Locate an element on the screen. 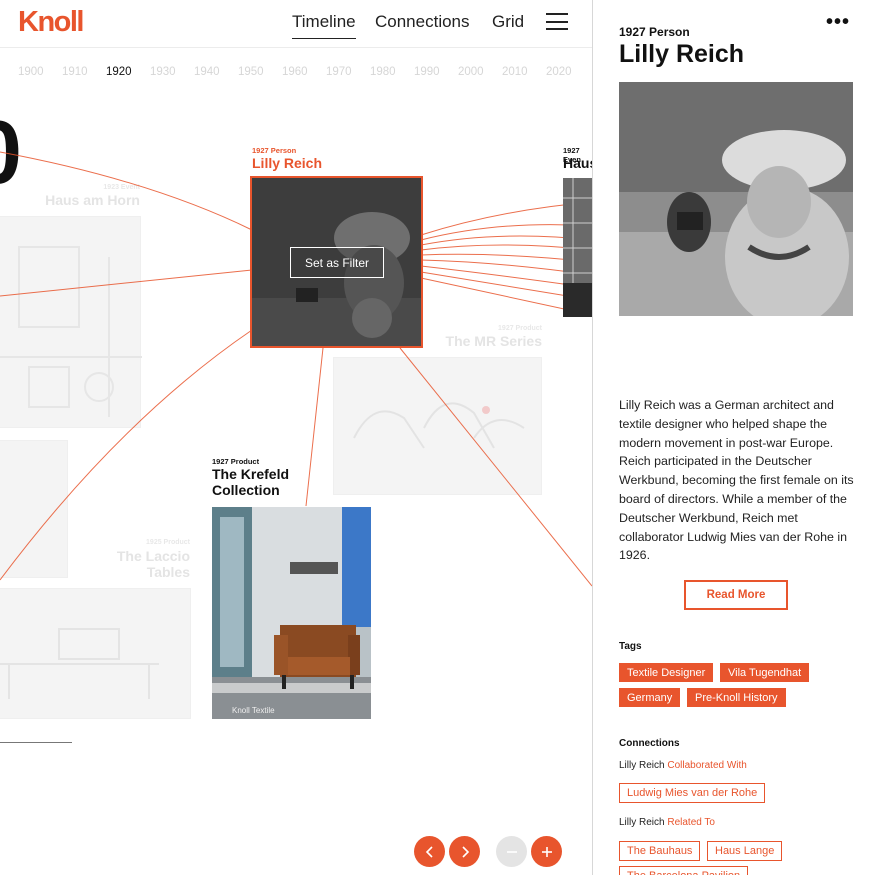 The height and width of the screenshot is (875, 875). tag-germany: Germany is located at coordinates (650, 697).